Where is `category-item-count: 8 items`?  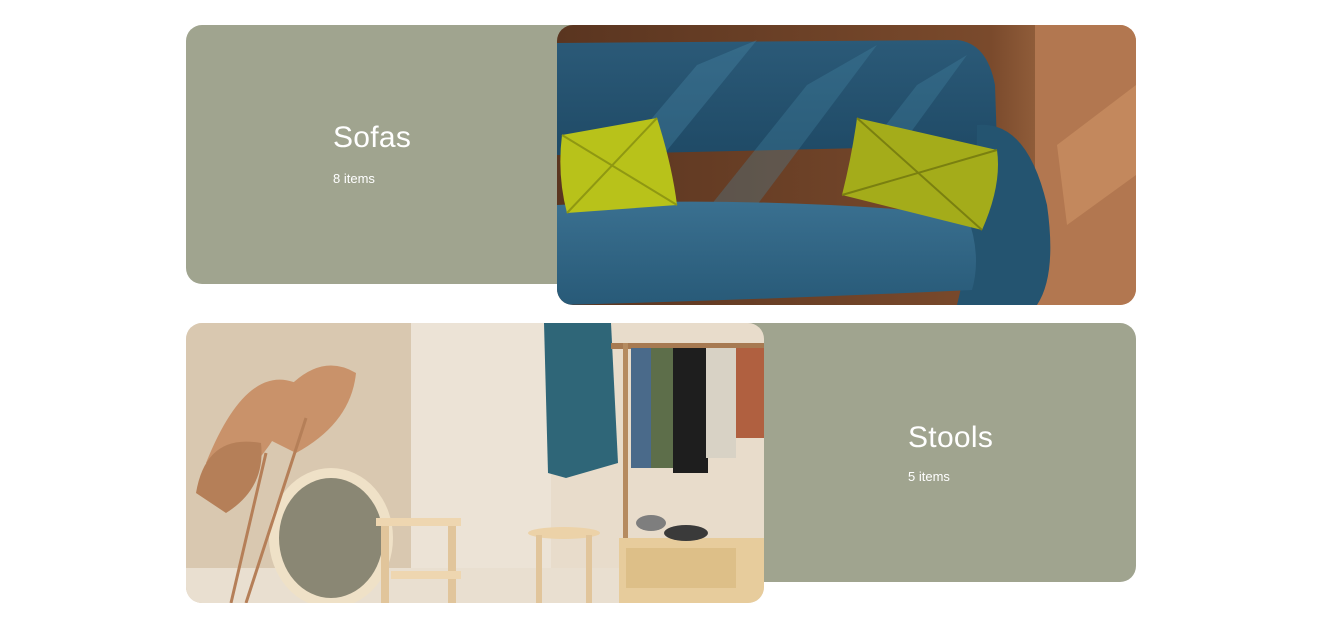 category-item-count: 8 items is located at coordinates (354, 178).